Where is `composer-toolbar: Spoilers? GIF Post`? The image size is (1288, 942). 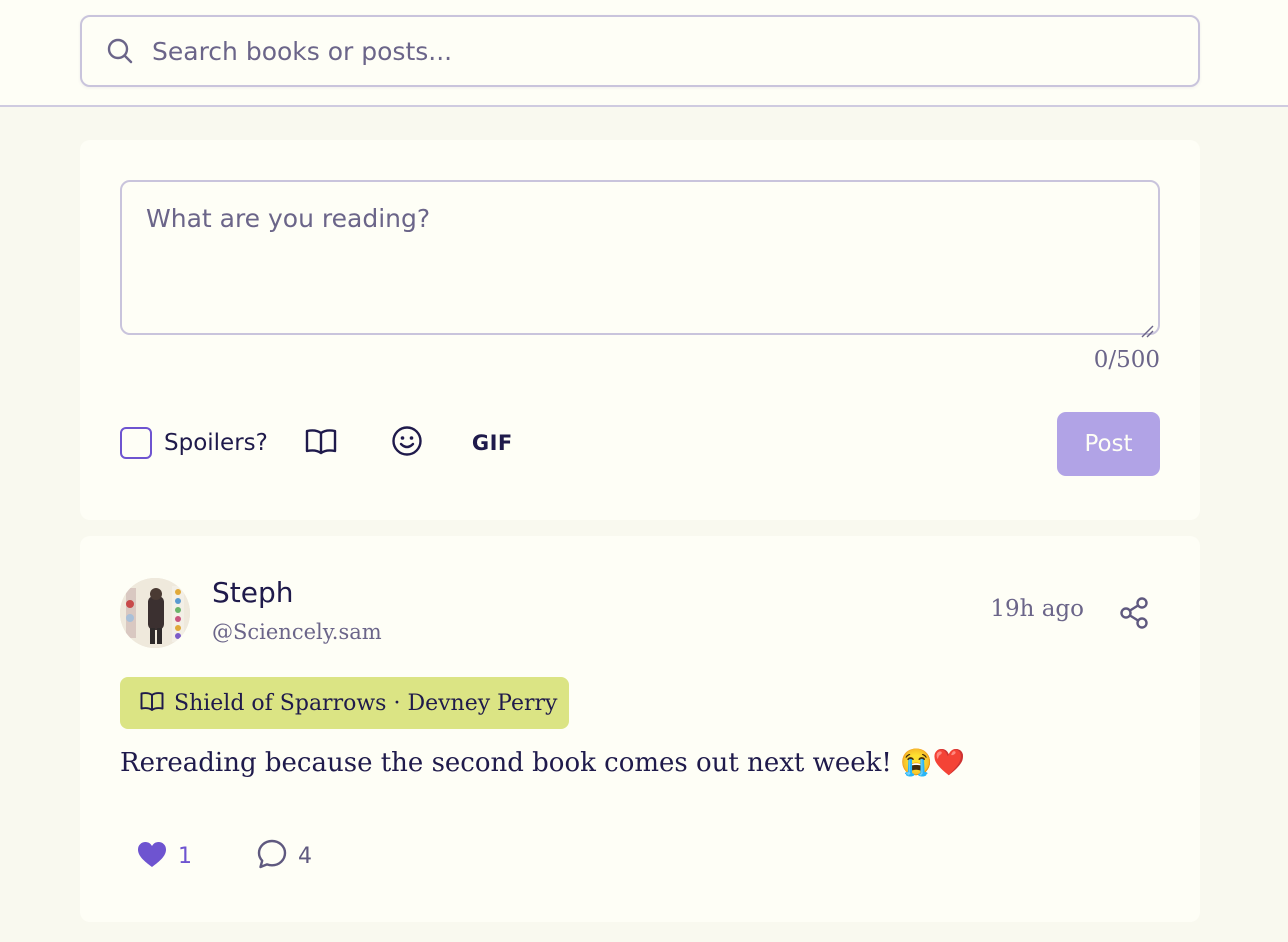
composer-toolbar: Spoilers? GIF Post is located at coordinates (640, 443).